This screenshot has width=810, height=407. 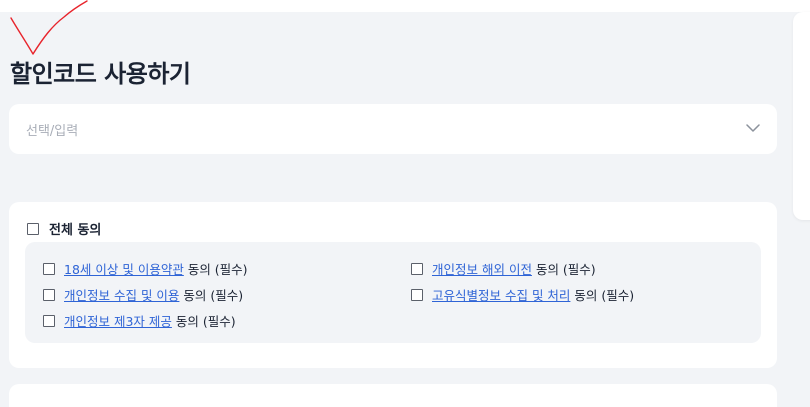 What do you see at coordinates (393, 395) in the screenshot?
I see `next-section-card` at bounding box center [393, 395].